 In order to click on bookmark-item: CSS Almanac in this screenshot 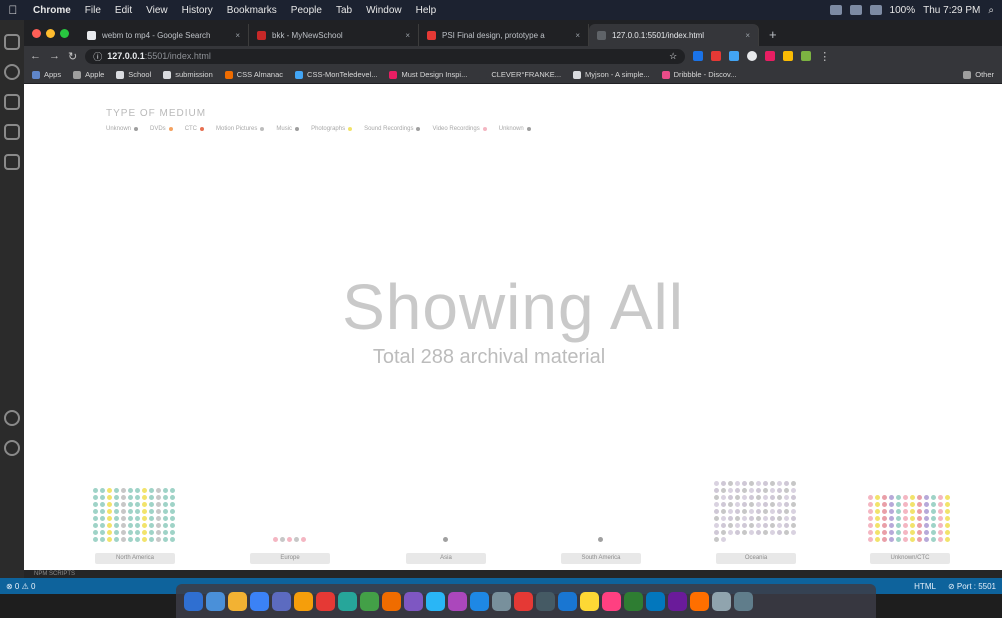, I will do `click(253, 74)`.